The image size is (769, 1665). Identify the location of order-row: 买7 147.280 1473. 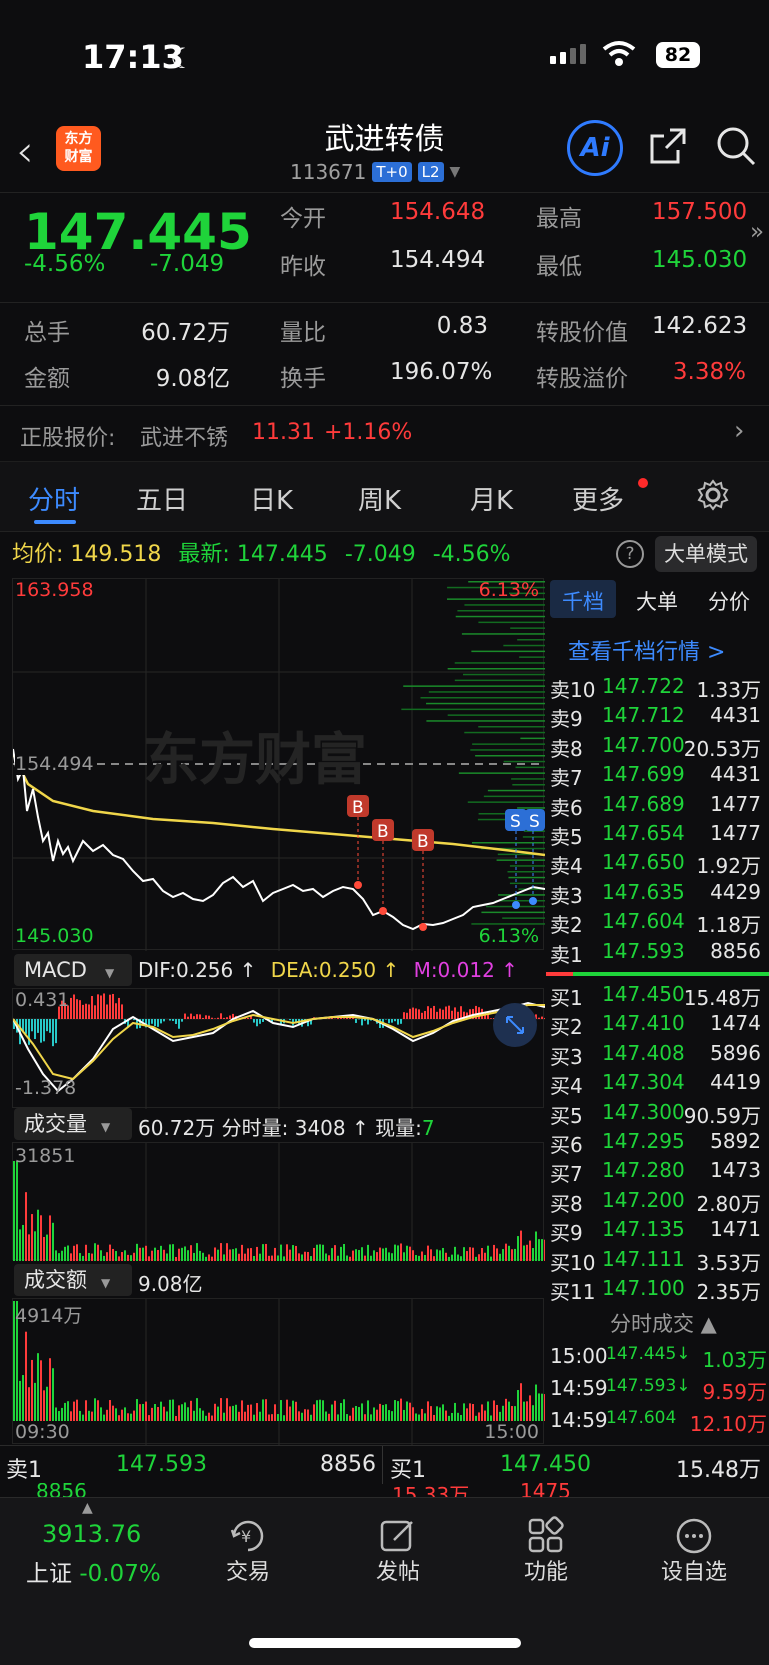
(657, 1172).